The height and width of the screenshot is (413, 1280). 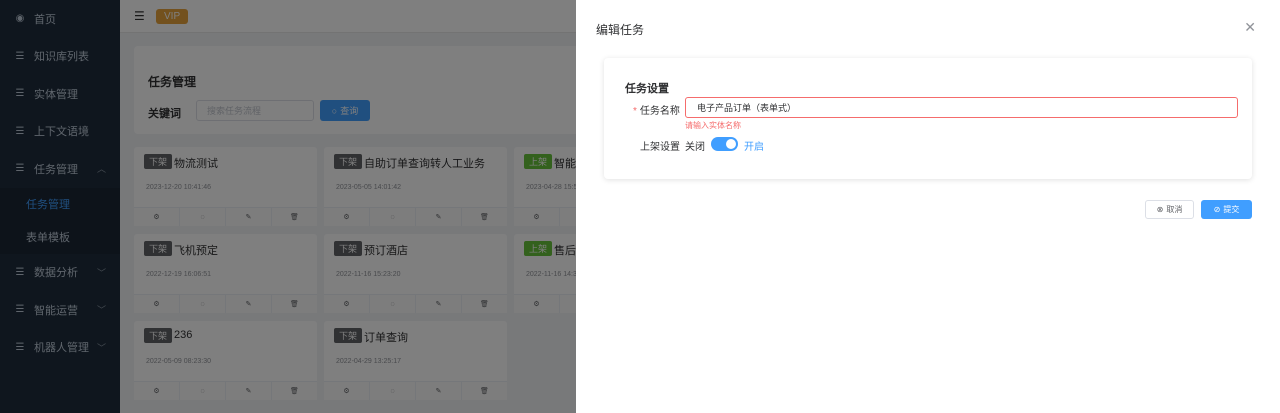 I want to click on cancel-circle-icon: ⊗, so click(x=1160, y=209).